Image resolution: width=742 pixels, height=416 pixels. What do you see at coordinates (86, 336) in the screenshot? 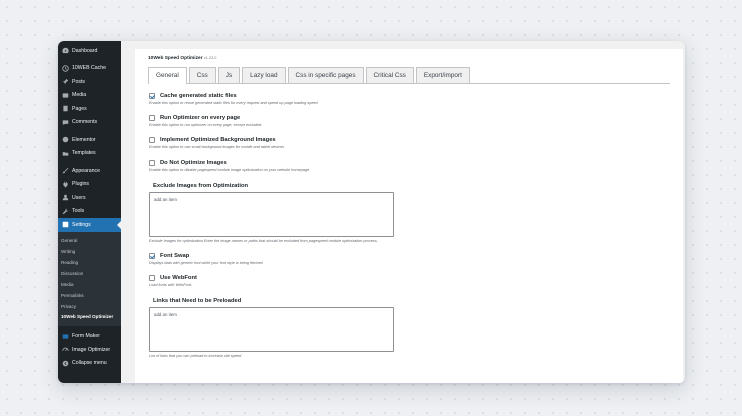
I see `sidebar-item-label: Form Maker` at bounding box center [86, 336].